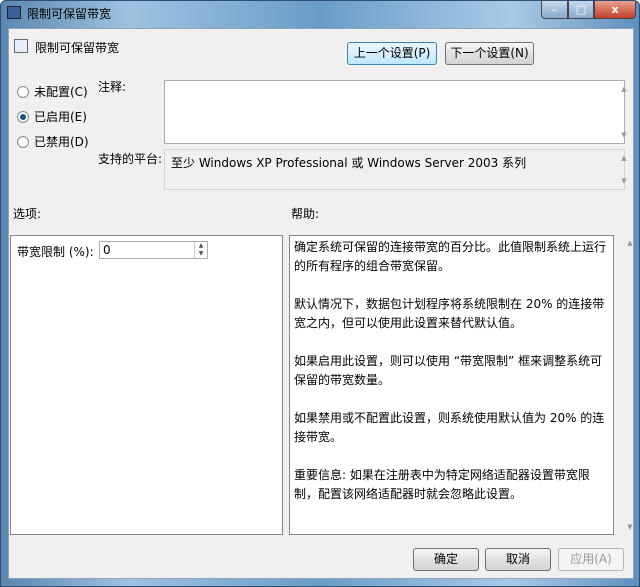 The width and height of the screenshot is (640, 587). I want to click on options-label: 选项:, so click(27, 214).